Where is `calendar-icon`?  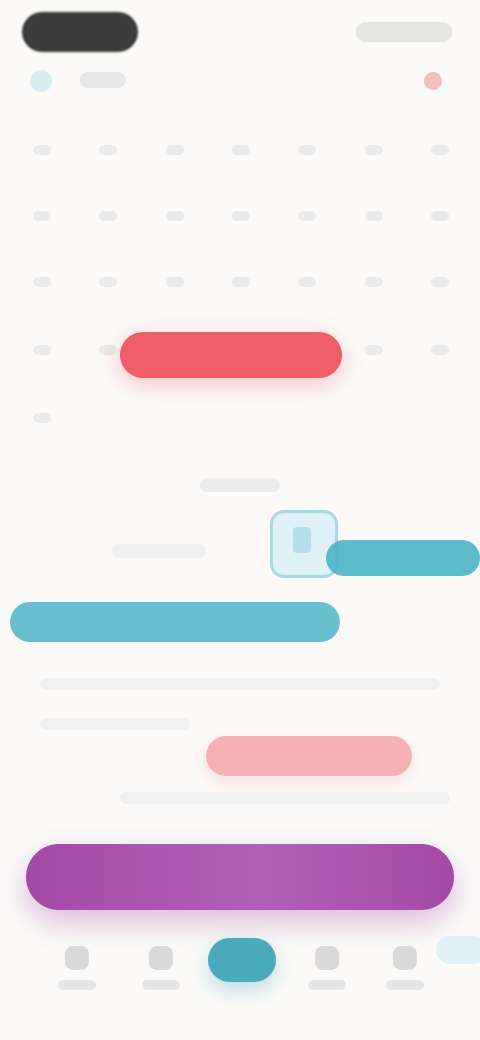 calendar-icon is located at coordinates (161, 958).